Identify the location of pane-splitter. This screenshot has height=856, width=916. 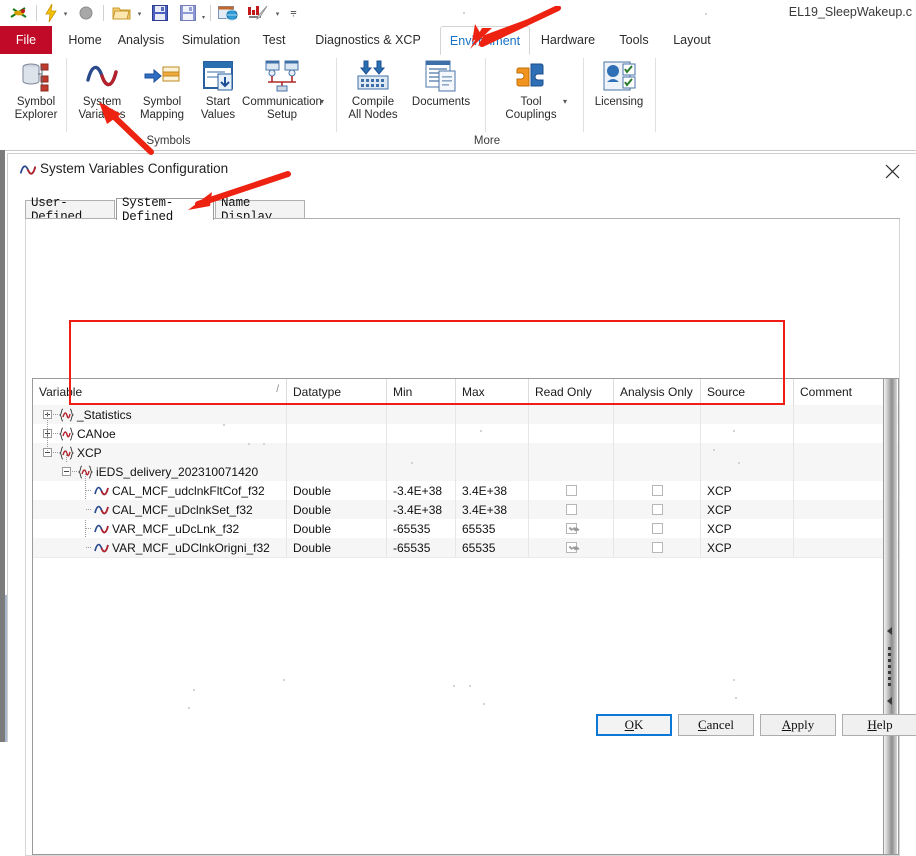
(890, 616).